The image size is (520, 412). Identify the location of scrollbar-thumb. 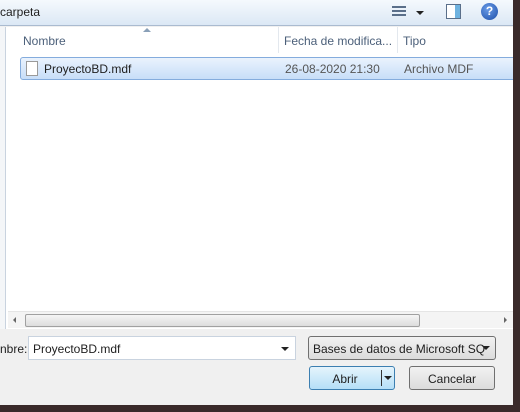
(222, 320).